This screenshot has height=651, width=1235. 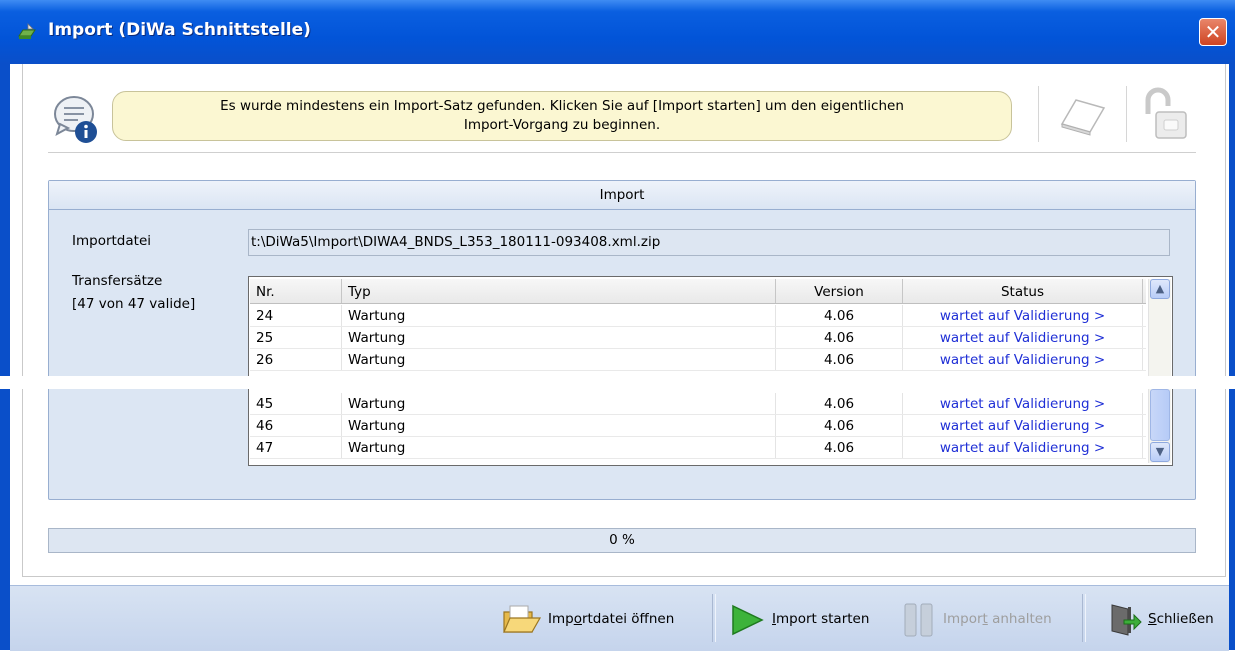 I want to click on import-arrow-icon, so click(x=27, y=31).